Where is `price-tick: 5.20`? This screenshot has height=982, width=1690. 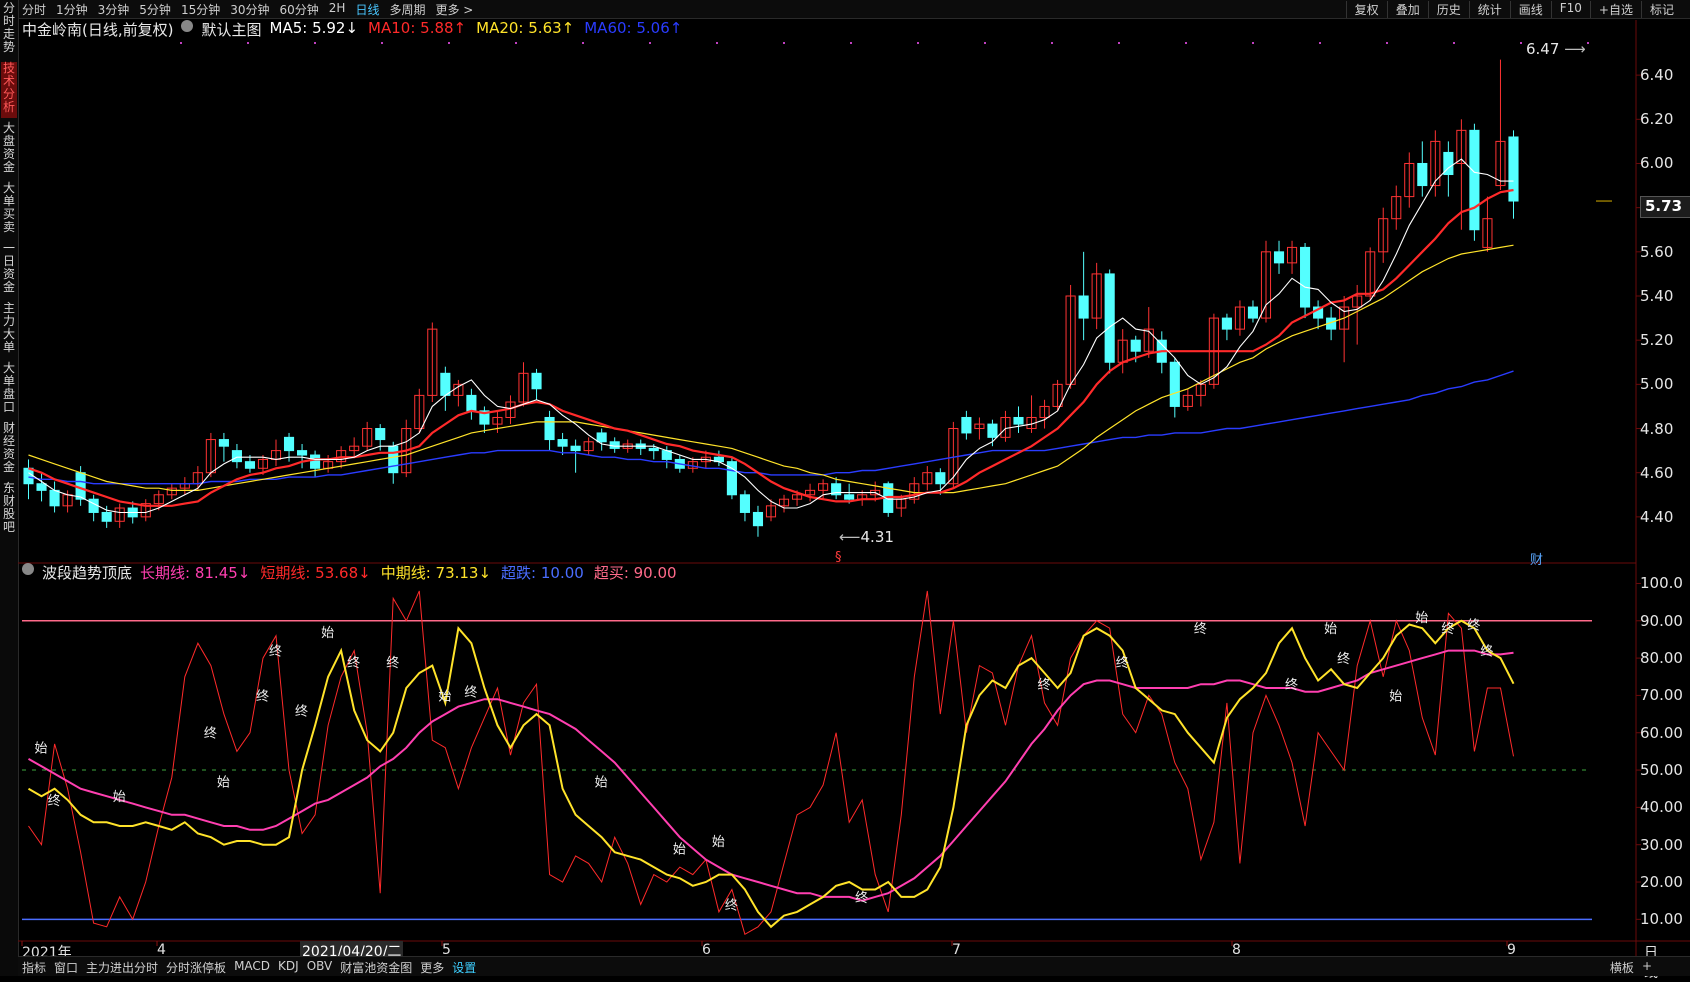 price-tick: 5.20 is located at coordinates (1657, 340).